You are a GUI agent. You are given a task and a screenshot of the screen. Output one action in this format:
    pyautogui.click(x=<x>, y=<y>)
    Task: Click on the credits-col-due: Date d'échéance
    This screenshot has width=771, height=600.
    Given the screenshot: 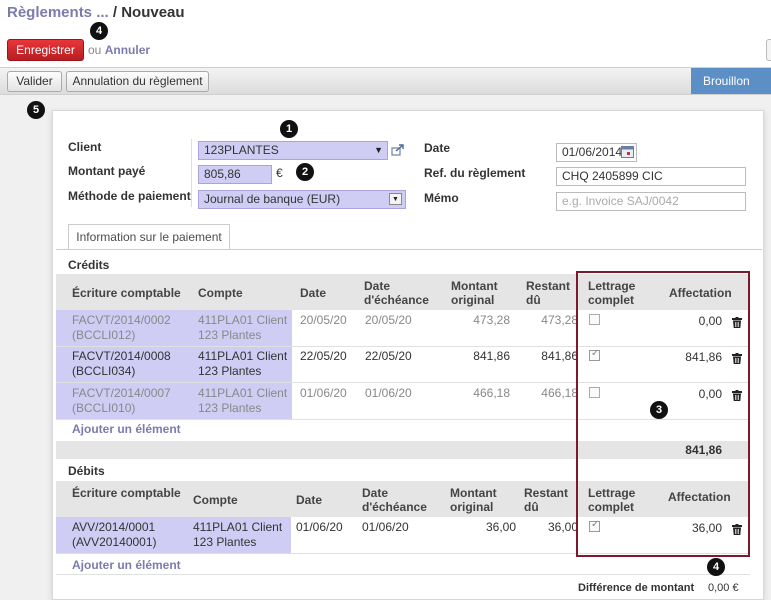 What is the action you would take?
    pyautogui.click(x=396, y=293)
    